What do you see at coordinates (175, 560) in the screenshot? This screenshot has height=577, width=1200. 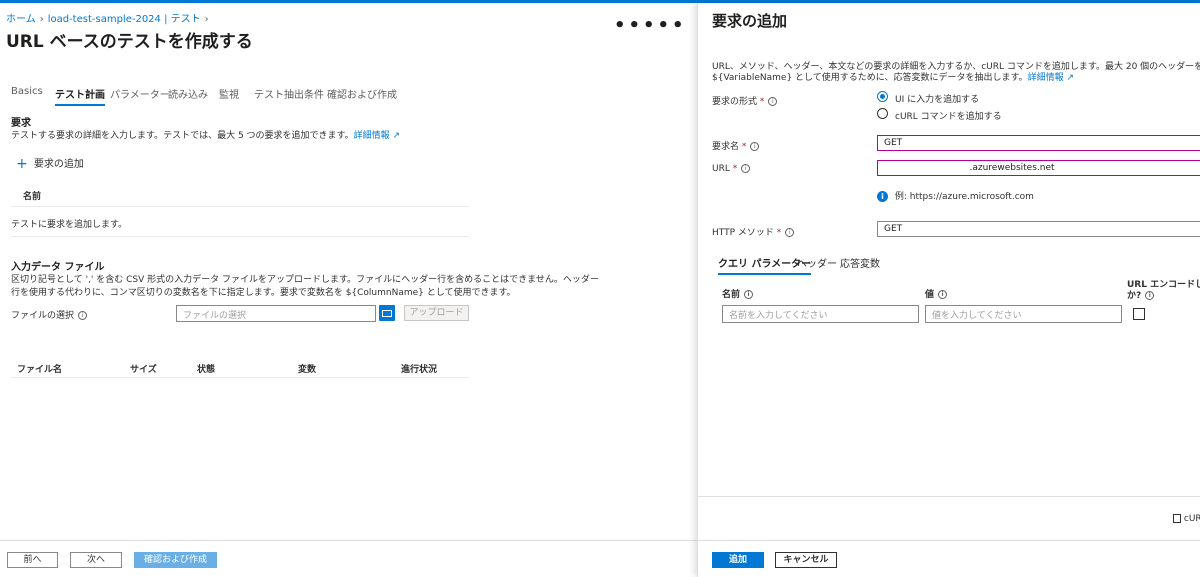 I see `review-create-button: 確認および作成` at bounding box center [175, 560].